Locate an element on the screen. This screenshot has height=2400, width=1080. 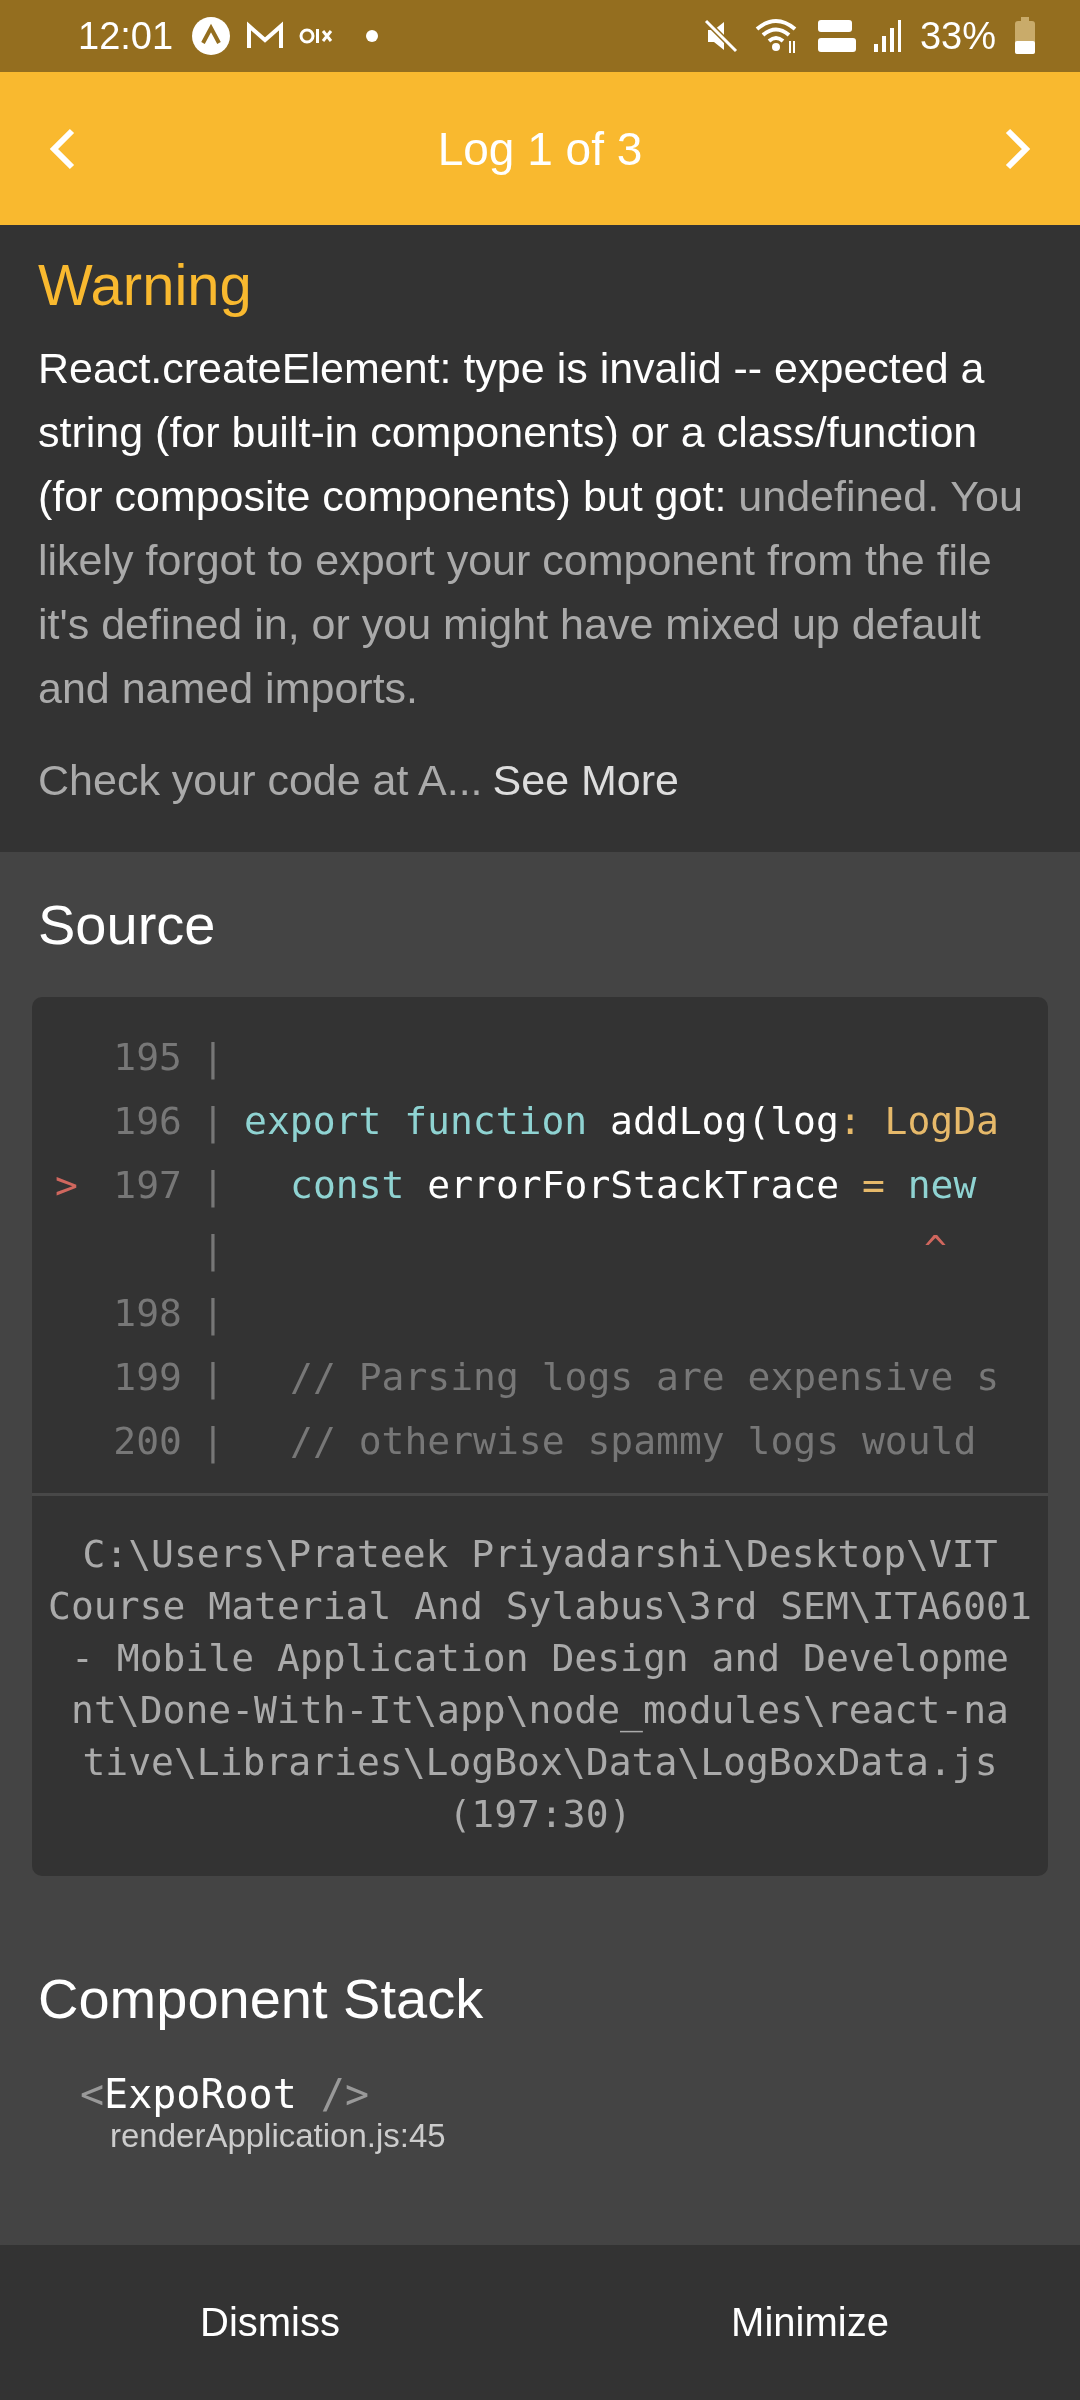
error-caret: ^ is located at coordinates (935, 1249).